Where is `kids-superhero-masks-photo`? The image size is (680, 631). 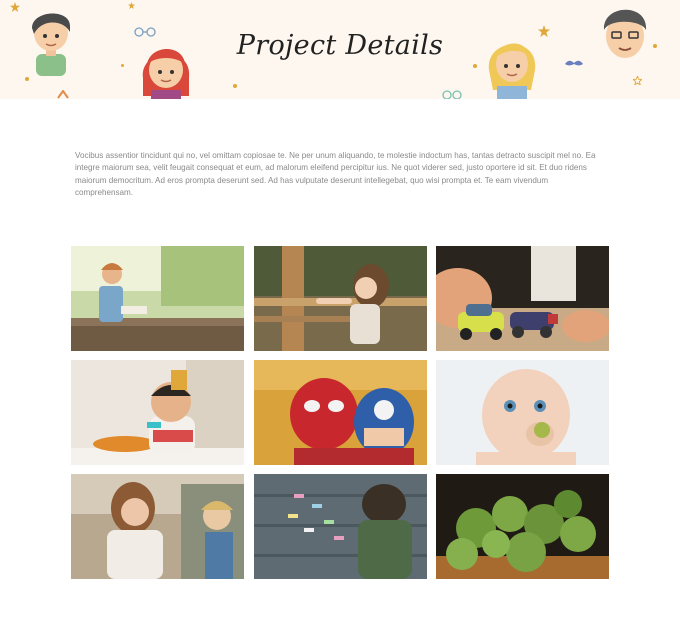 kids-superhero-masks-photo is located at coordinates (340, 412).